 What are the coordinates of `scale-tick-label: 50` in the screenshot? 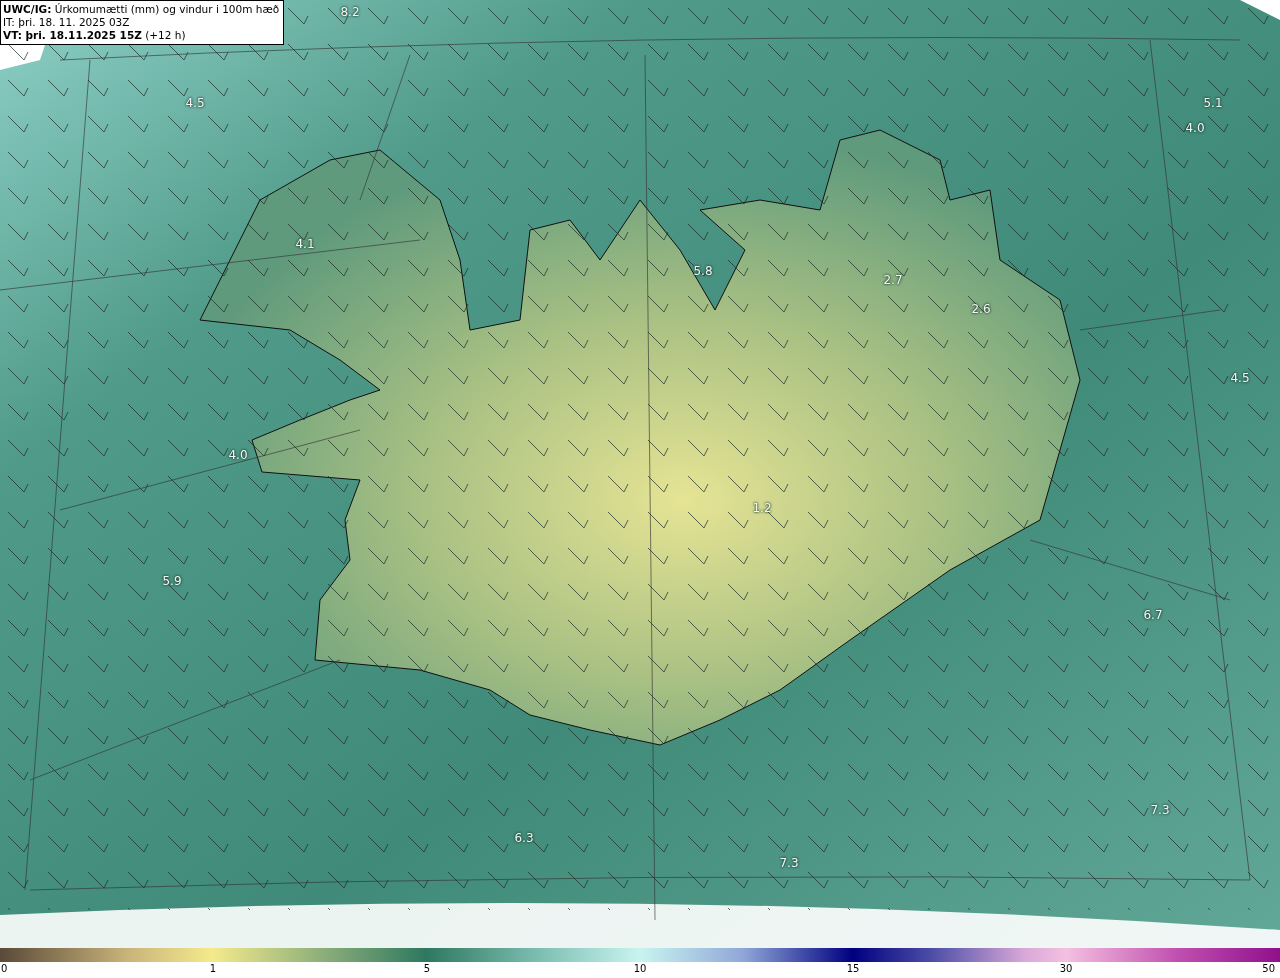 It's located at (1268, 968).